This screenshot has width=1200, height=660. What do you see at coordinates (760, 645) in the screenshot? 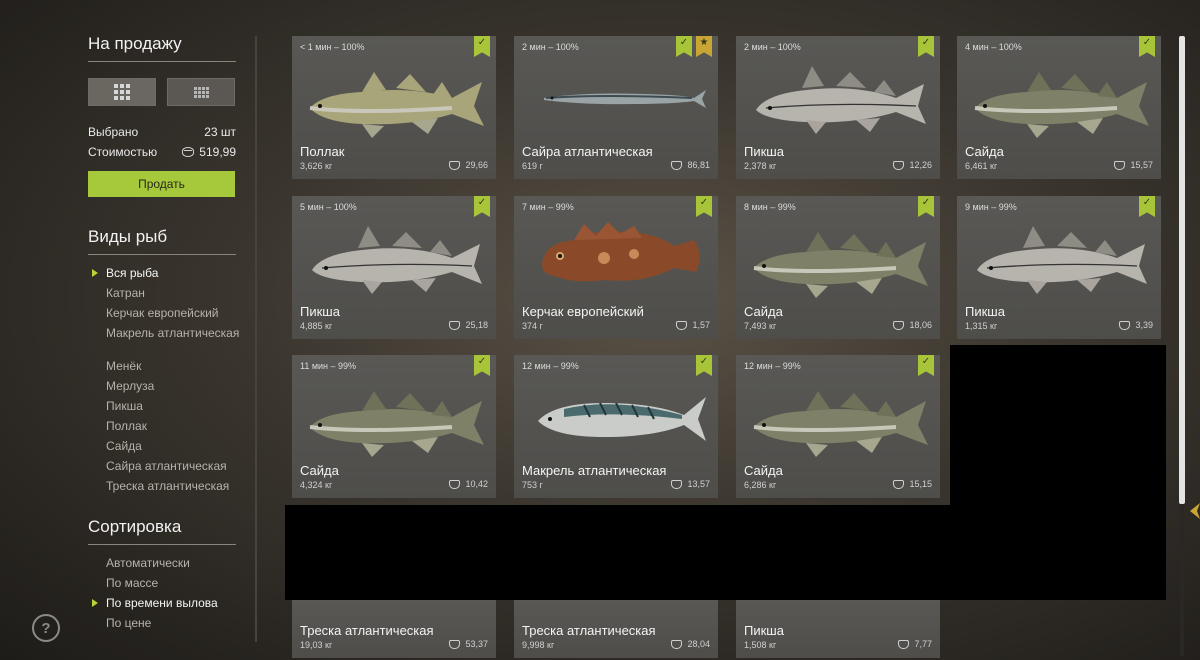
I see `fish-weight: 1,508 кг` at bounding box center [760, 645].